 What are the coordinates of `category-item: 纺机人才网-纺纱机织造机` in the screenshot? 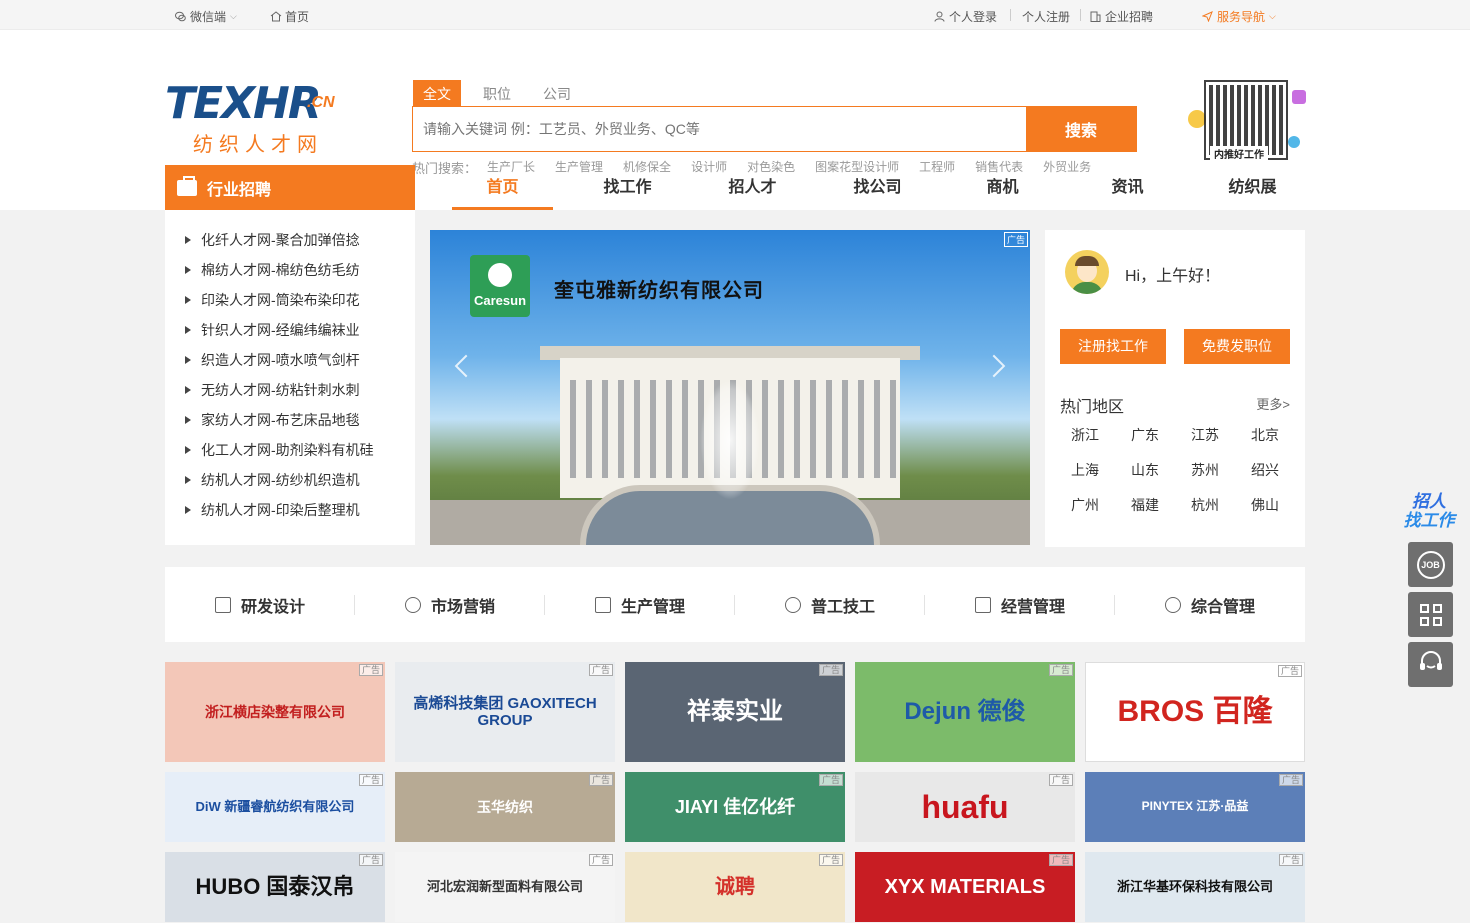 It's located at (290, 483).